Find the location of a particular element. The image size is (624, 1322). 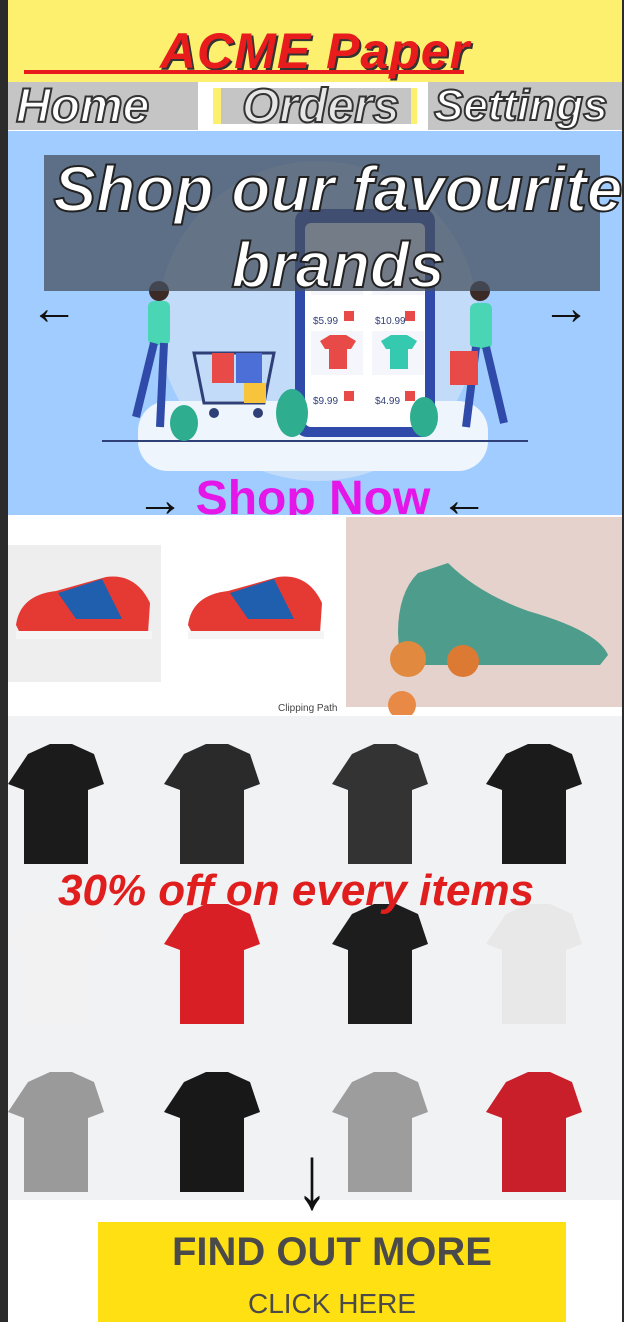

find-out-more-label: FIND OUT MORE is located at coordinates (332, 1252).